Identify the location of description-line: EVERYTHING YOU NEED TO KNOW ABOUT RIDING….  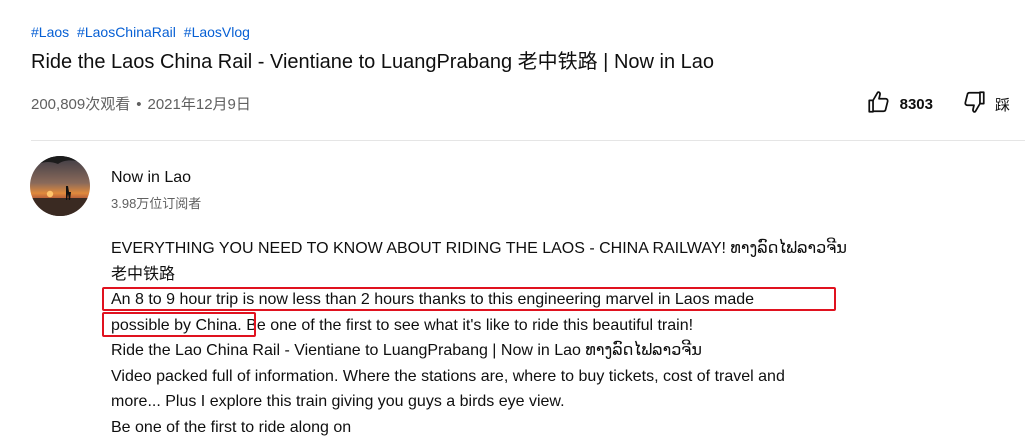
(491, 249).